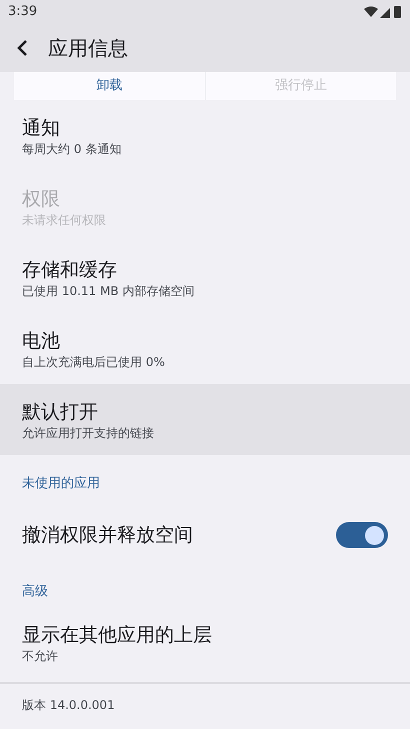 This screenshot has width=410, height=729. I want to click on setting-summary: 每周大约 0 条通知, so click(72, 148).